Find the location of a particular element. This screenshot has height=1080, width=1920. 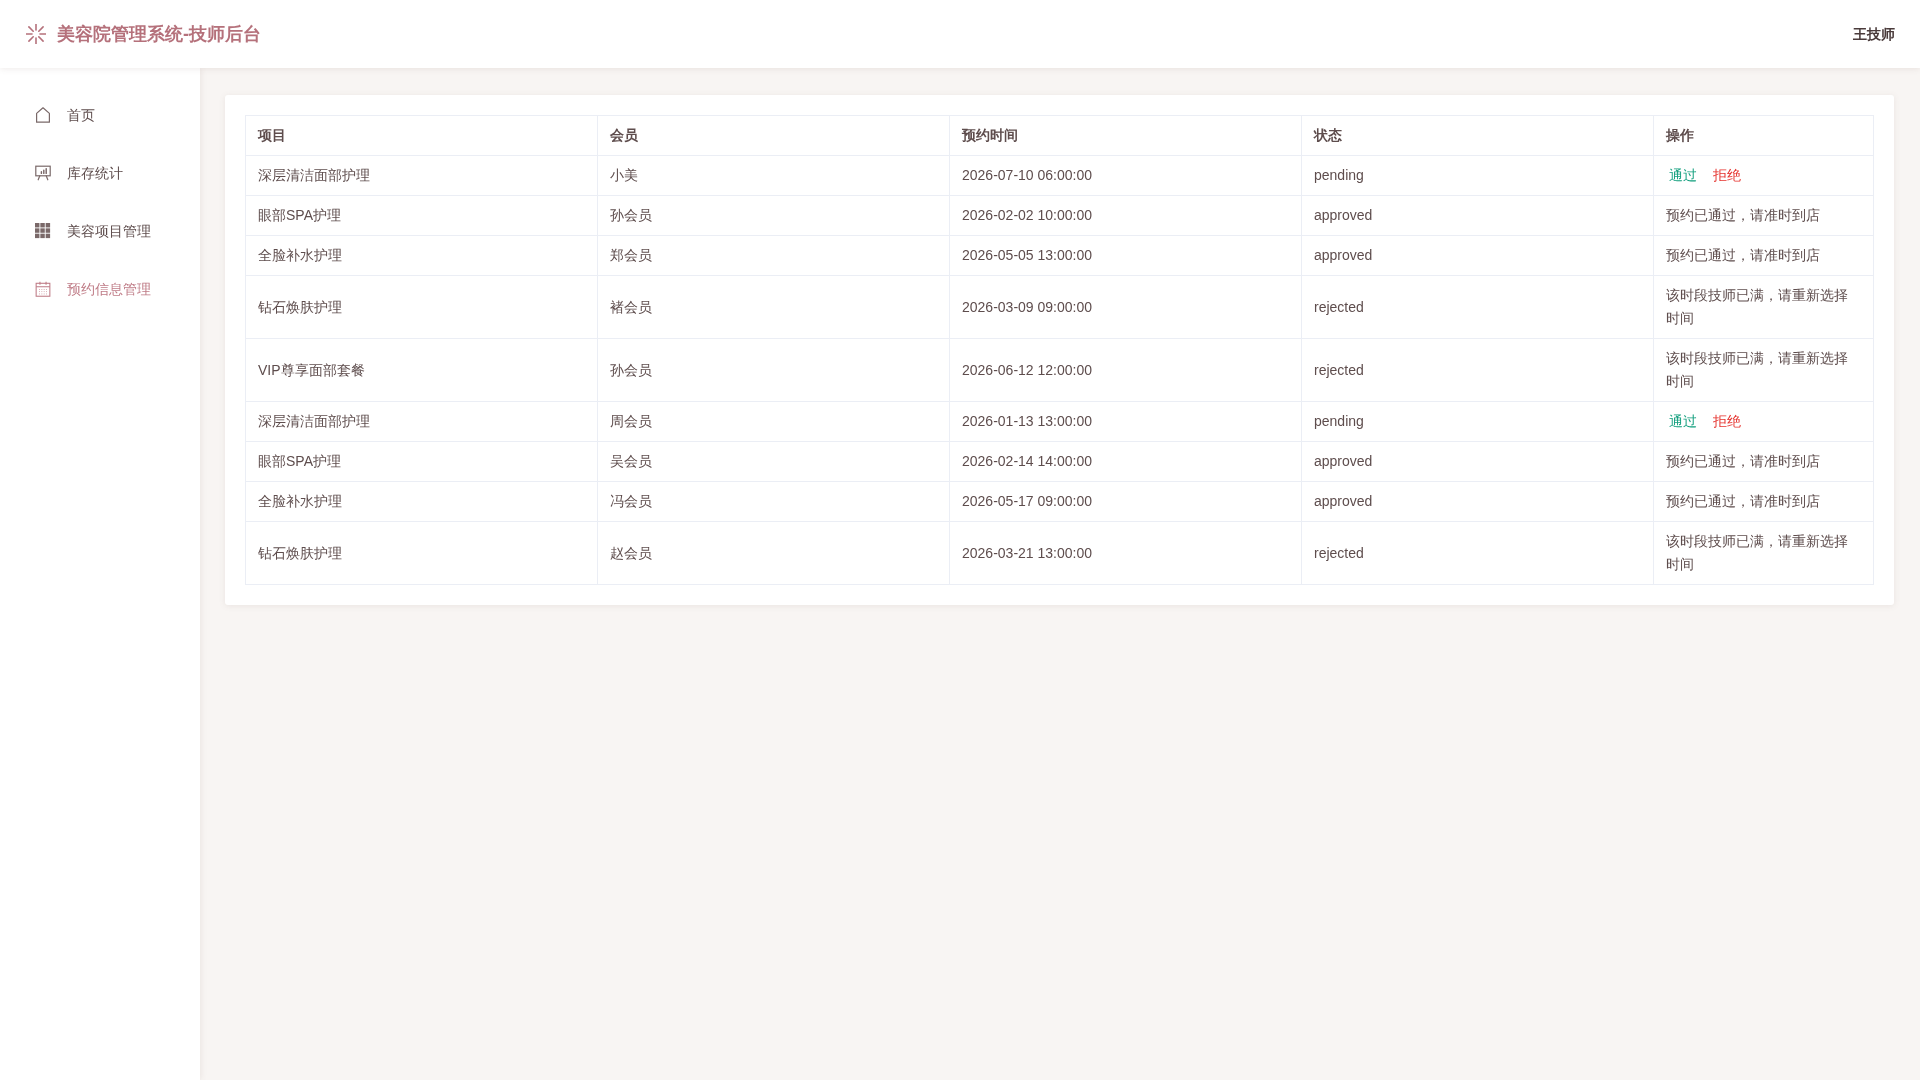

column-header: 状态 is located at coordinates (1477, 135).